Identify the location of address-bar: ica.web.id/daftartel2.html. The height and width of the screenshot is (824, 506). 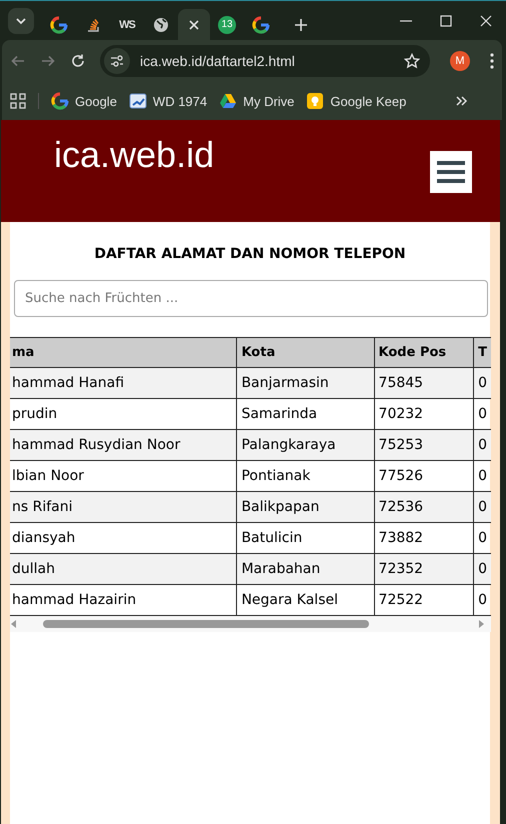
(265, 61).